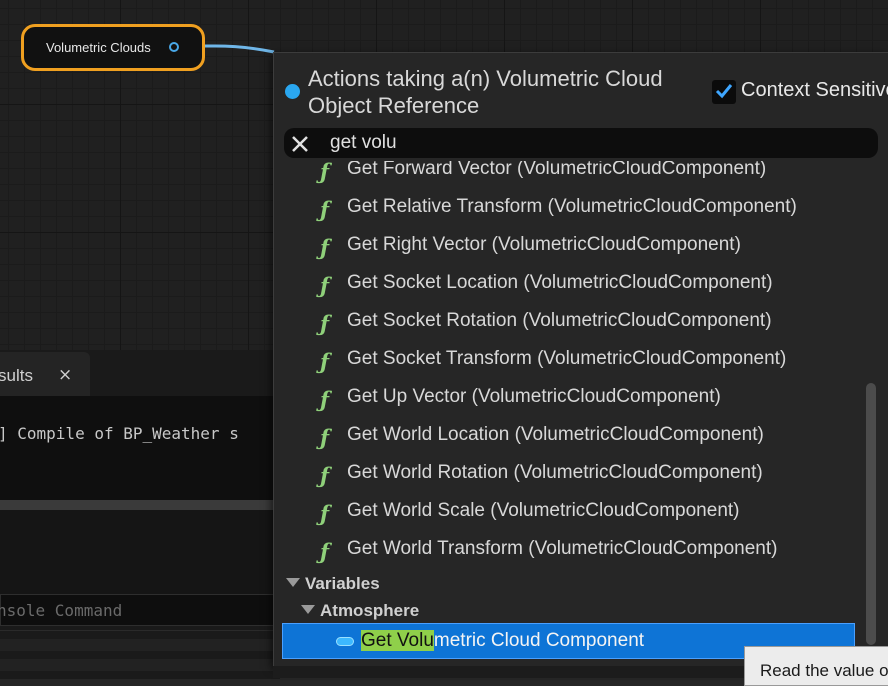 The height and width of the screenshot is (686, 888). Describe the element at coordinates (140, 505) in the screenshot. I see `horizontal-scrollbar` at that location.